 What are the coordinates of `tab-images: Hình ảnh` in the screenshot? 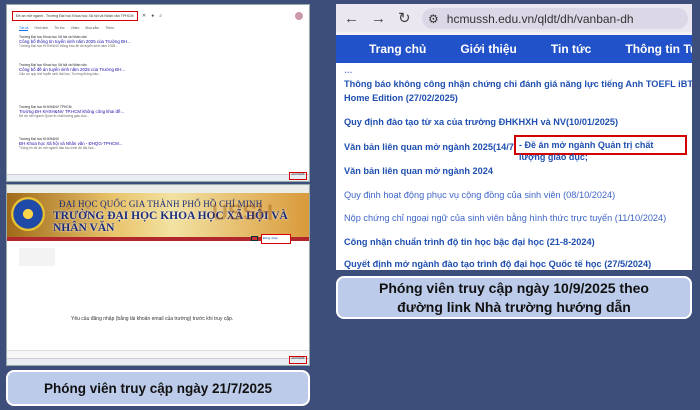 It's located at (41, 28).